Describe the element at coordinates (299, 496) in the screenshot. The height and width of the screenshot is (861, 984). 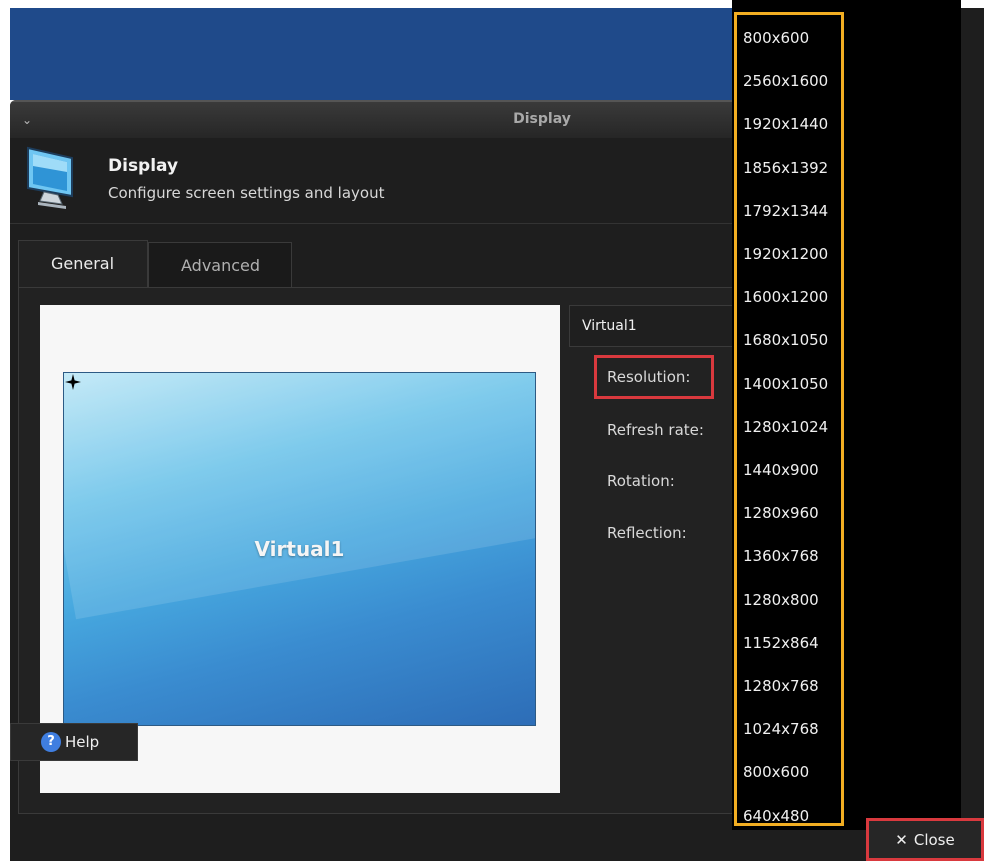
I see `monitor-sheen` at that location.